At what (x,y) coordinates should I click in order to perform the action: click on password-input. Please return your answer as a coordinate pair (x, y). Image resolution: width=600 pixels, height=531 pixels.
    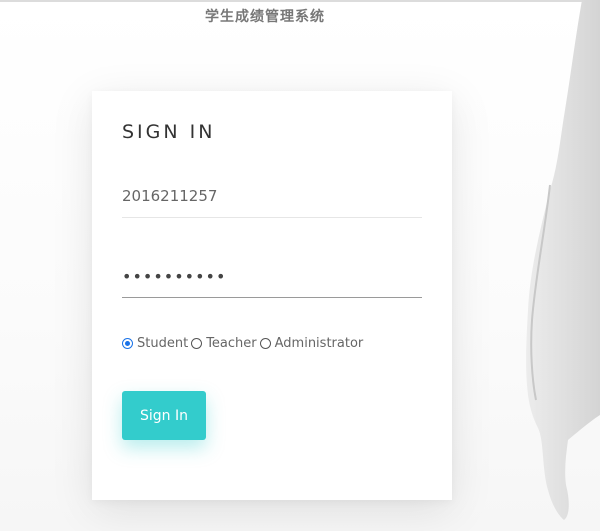
    Looking at the image, I should click on (272, 279).